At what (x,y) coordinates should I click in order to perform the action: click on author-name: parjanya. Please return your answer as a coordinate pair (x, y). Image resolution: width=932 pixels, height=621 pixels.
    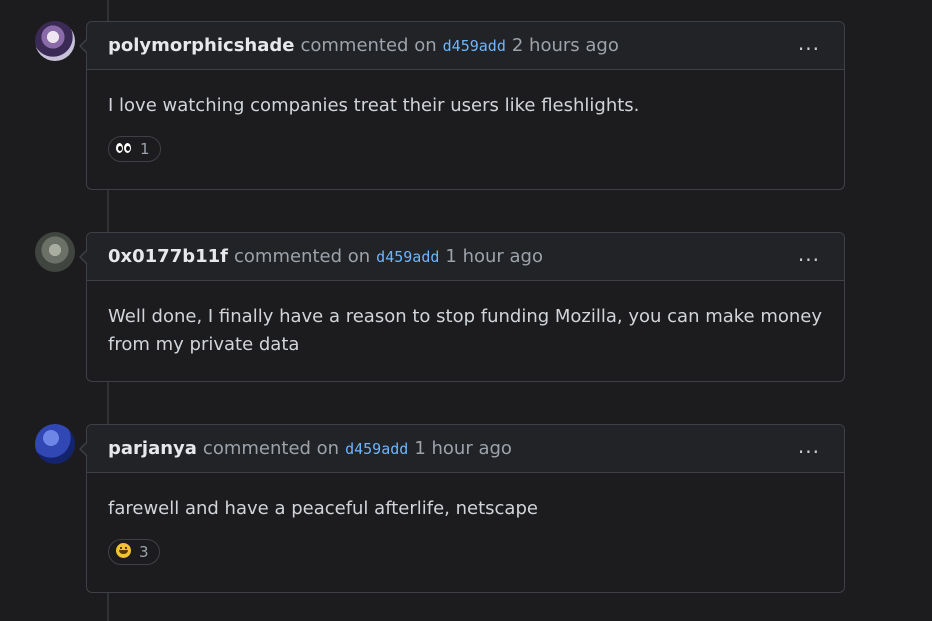
    Looking at the image, I should click on (152, 448).